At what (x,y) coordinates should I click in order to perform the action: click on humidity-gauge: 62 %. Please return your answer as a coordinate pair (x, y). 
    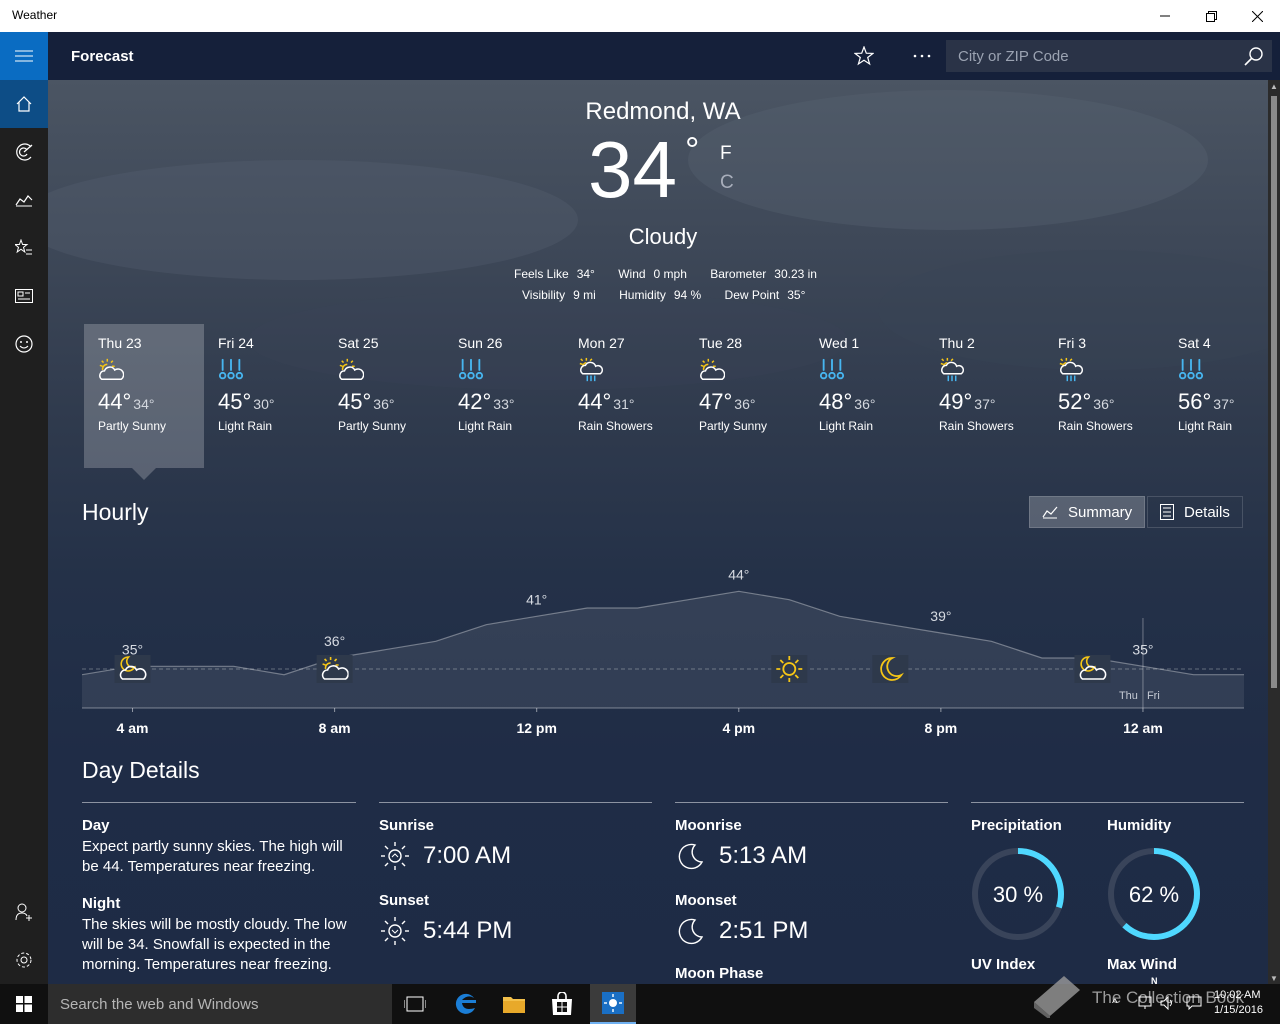
    Looking at the image, I should click on (1154, 894).